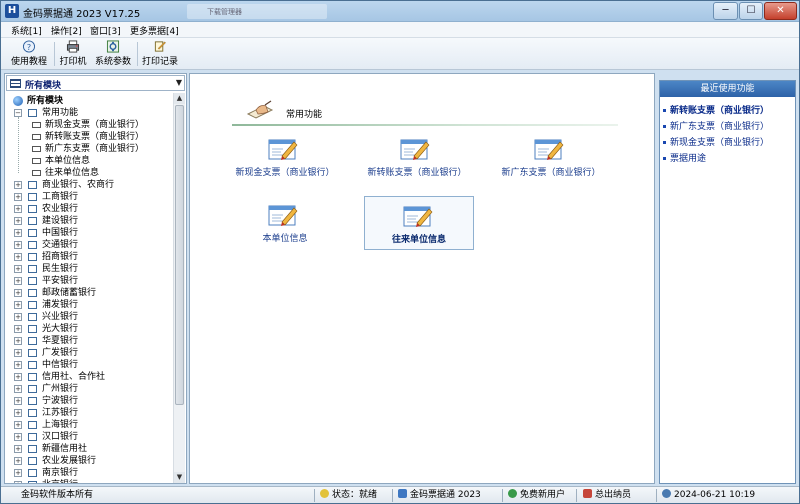  I want to click on scroll-thumb, so click(179, 255).